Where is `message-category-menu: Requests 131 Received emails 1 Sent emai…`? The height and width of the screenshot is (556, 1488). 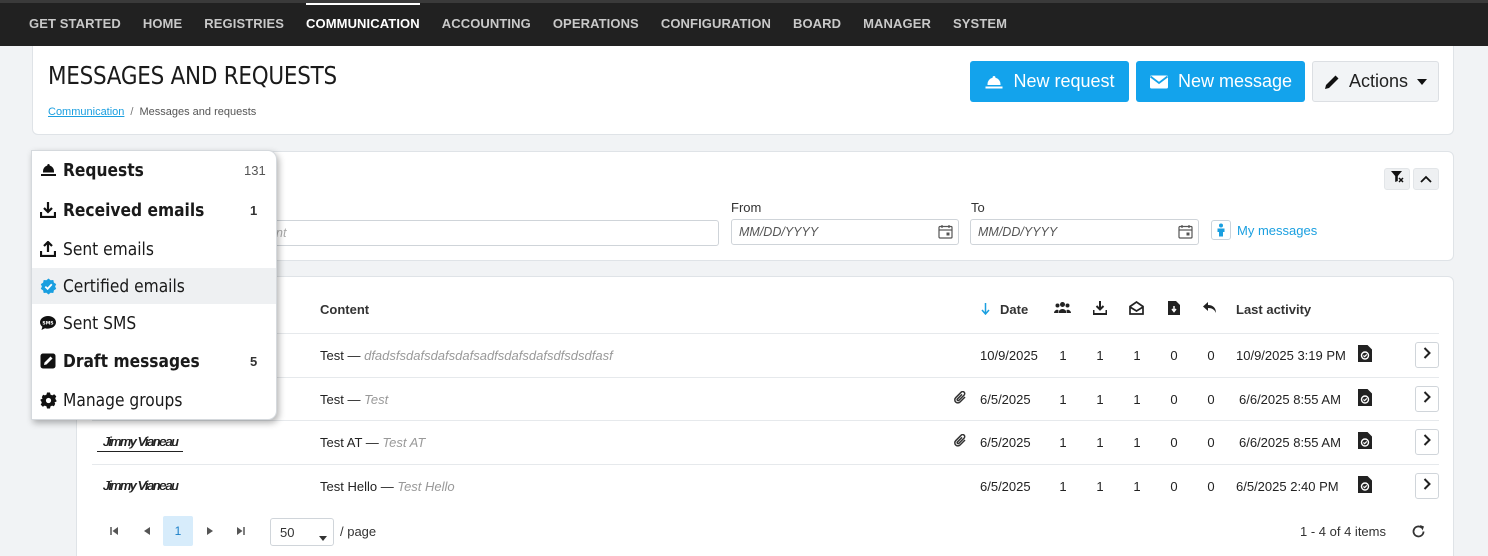 message-category-menu: Requests 131 Received emails 1 Sent emai… is located at coordinates (154, 285).